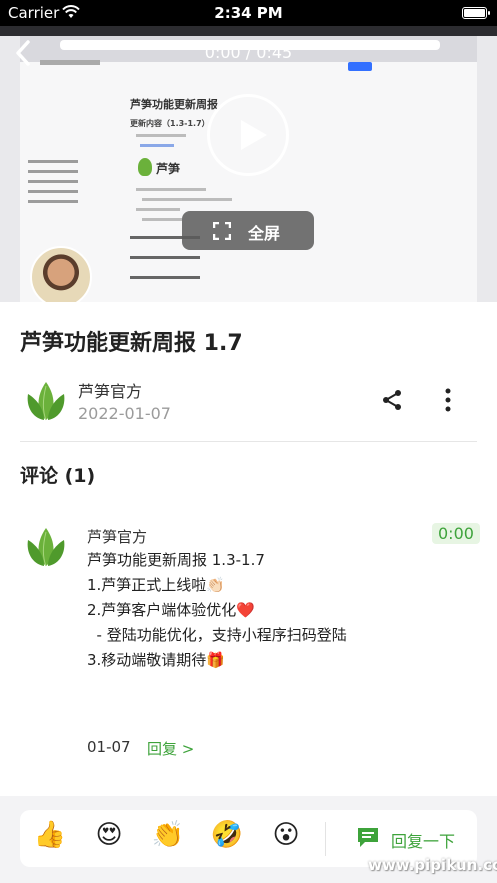 The image size is (497, 883). What do you see at coordinates (170, 748) in the screenshot?
I see `comment-reply-link: 回复 >` at bounding box center [170, 748].